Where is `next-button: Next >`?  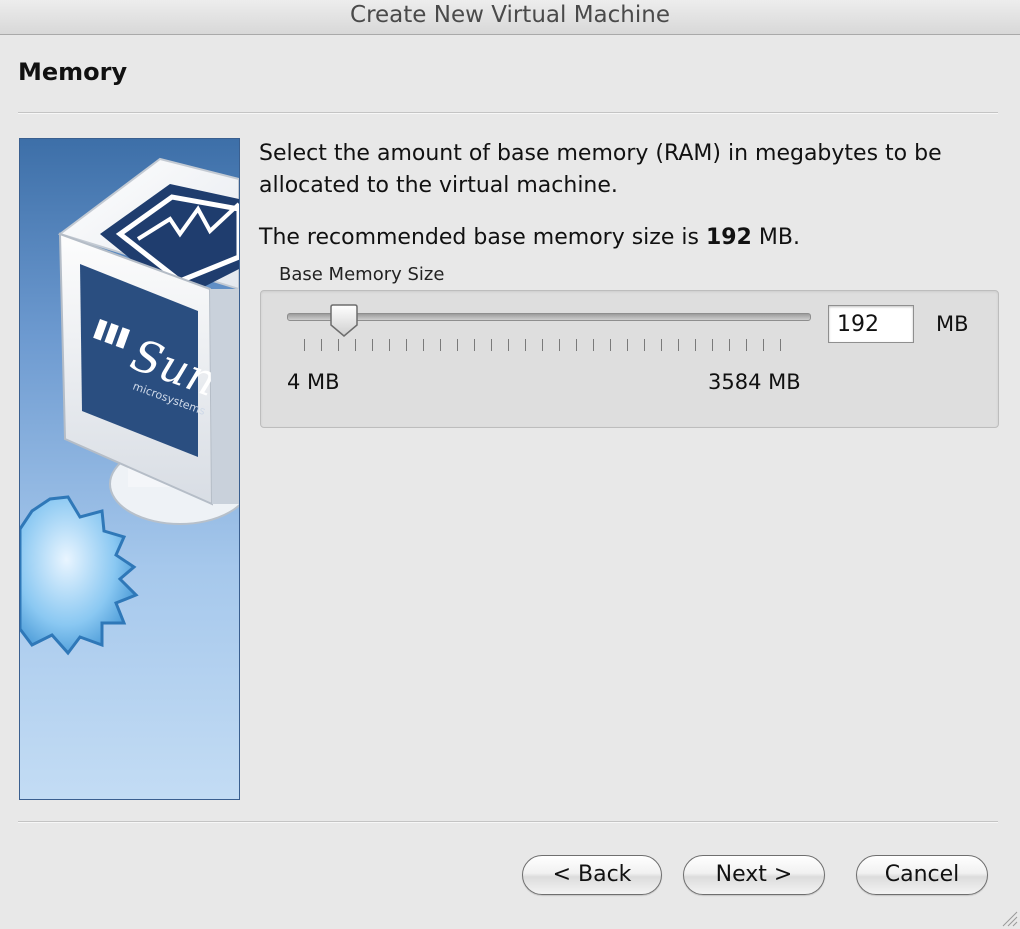
next-button: Next > is located at coordinates (754, 875).